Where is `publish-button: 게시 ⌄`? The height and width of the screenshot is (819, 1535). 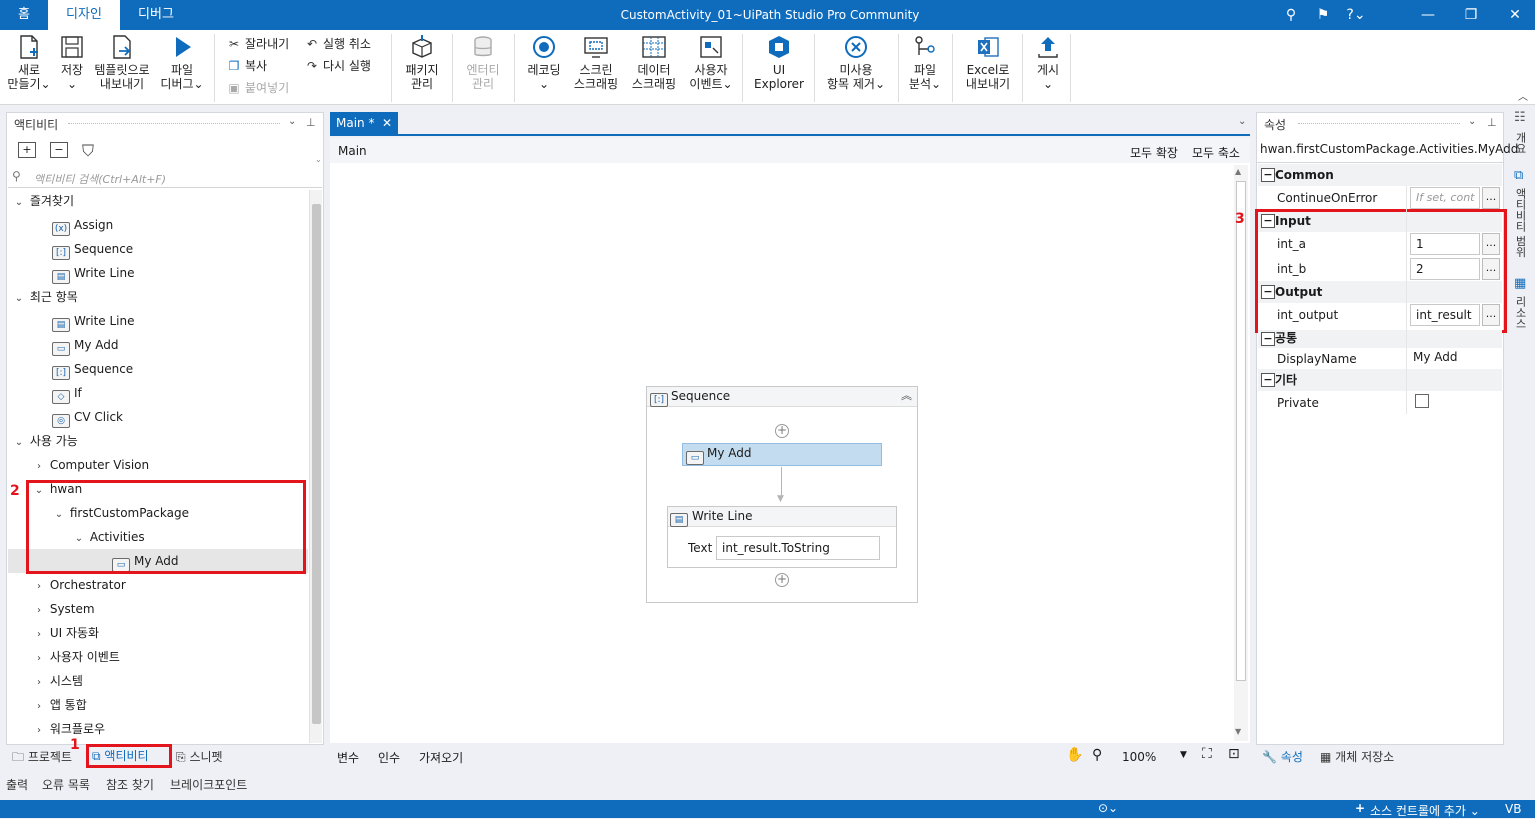 publish-button: 게시 ⌄ is located at coordinates (1048, 62).